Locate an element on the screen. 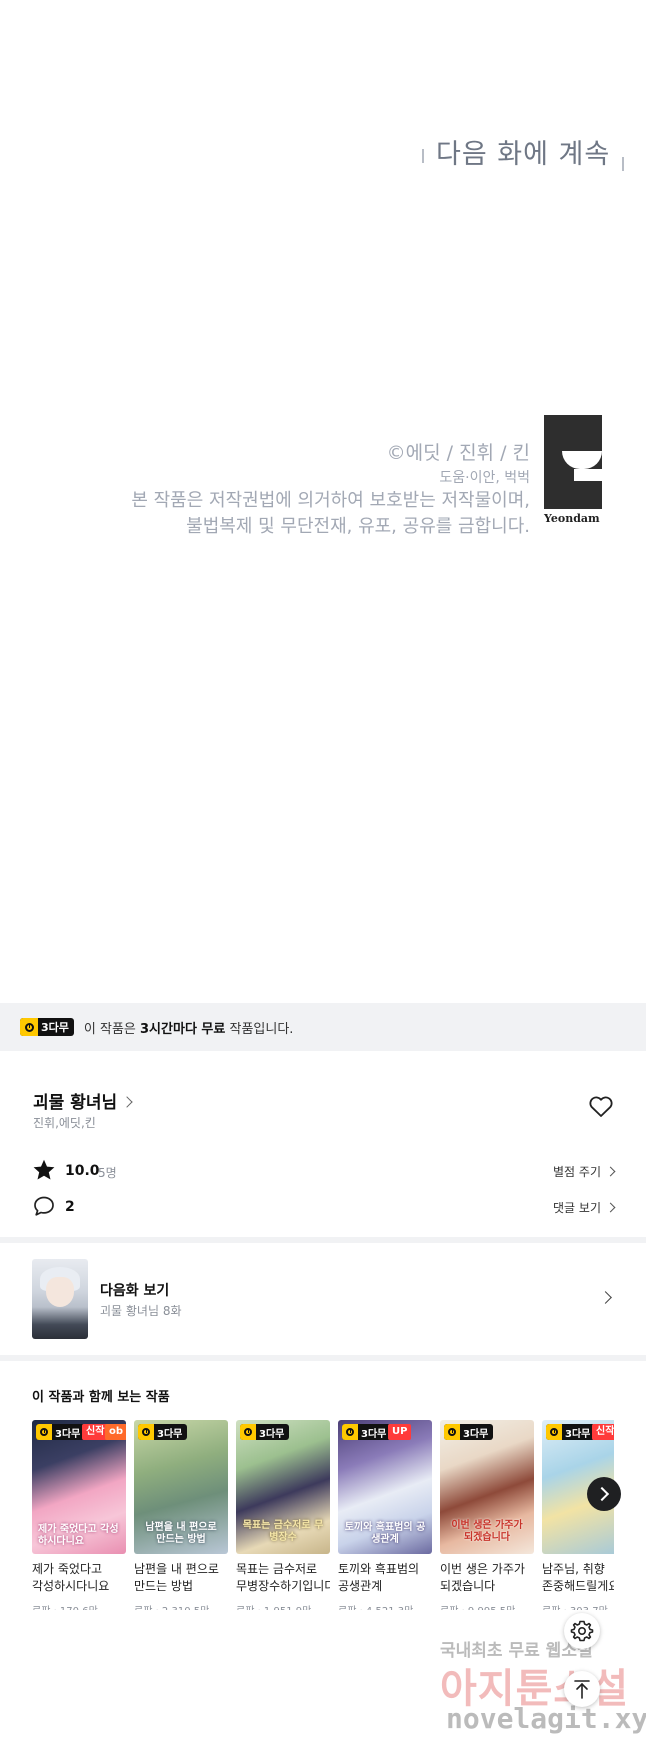 The height and width of the screenshot is (1752, 646). recommendation-cover: 3다무 신작 ob 제가 죽었다고 각성하시다니요 is located at coordinates (79, 1487).